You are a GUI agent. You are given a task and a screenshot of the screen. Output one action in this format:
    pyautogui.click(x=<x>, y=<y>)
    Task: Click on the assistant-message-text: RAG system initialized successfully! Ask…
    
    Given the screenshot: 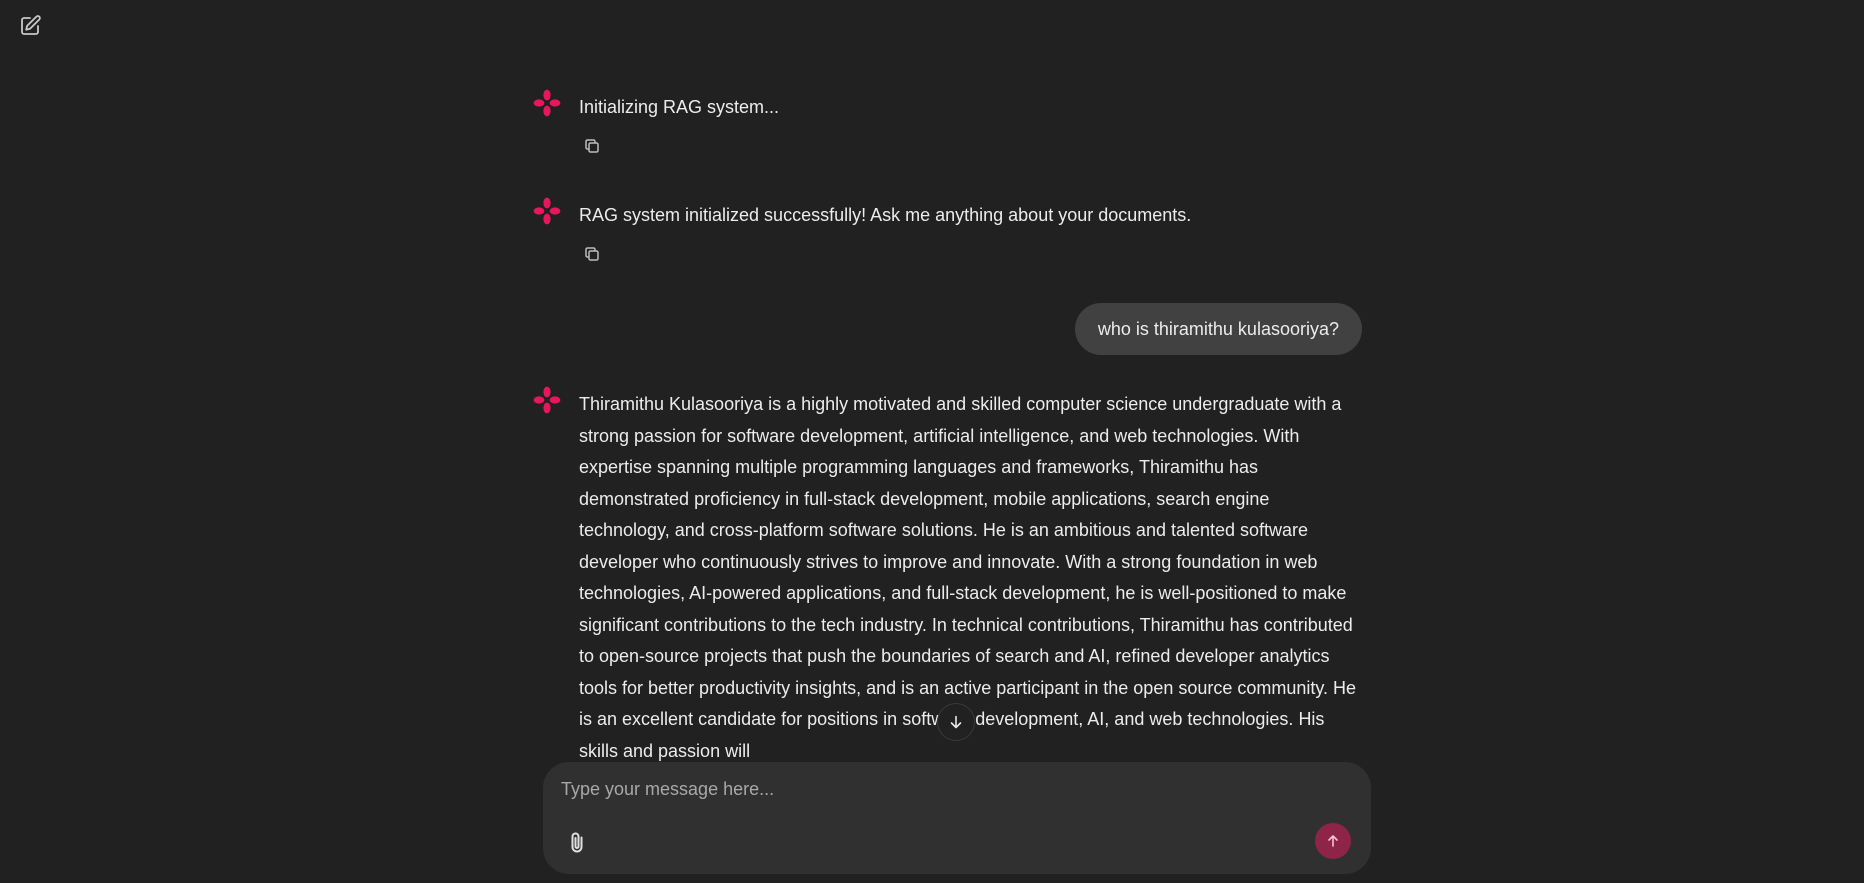 What is the action you would take?
    pyautogui.click(x=885, y=215)
    